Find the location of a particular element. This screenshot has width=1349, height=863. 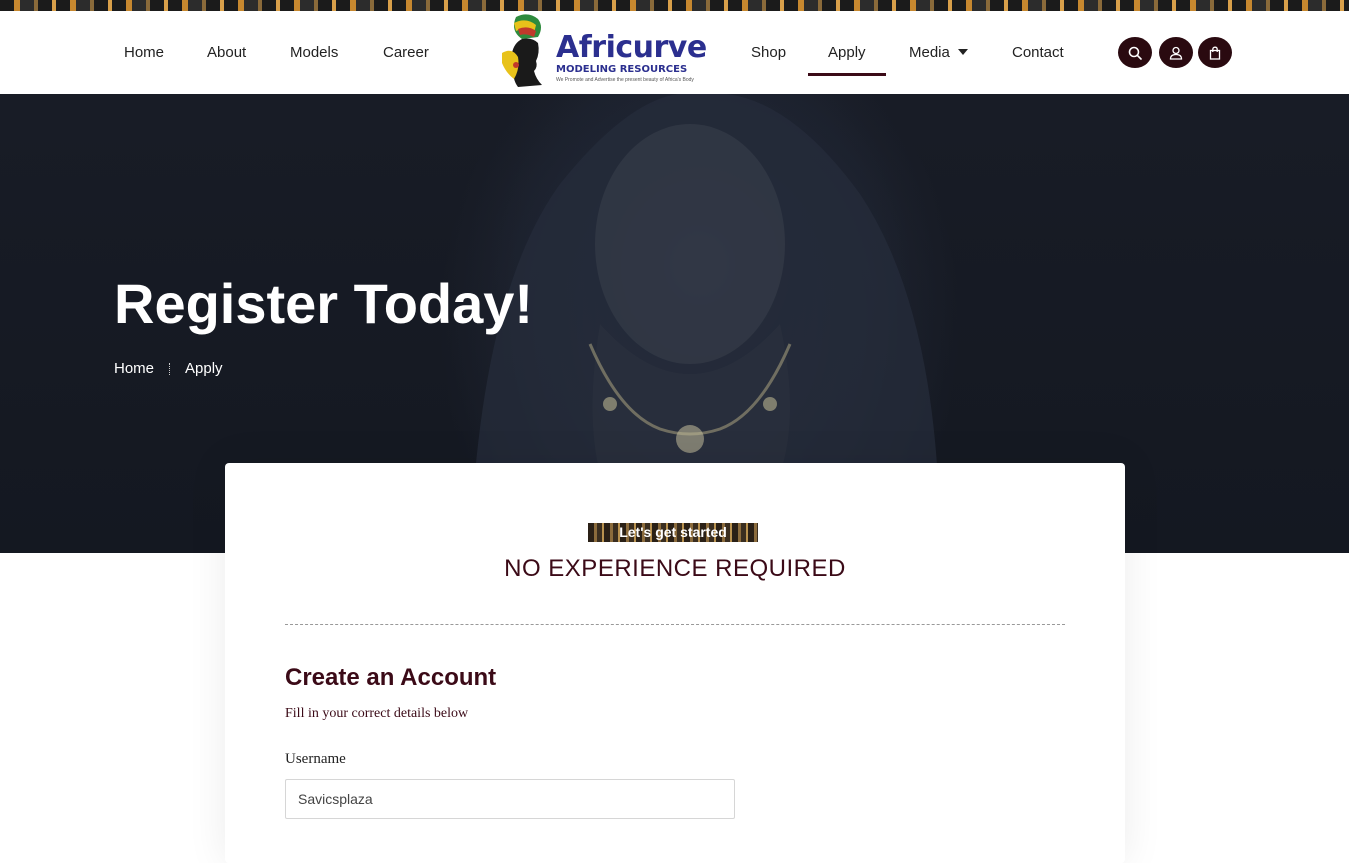

shopping-bag-icon is located at coordinates (1215, 53).